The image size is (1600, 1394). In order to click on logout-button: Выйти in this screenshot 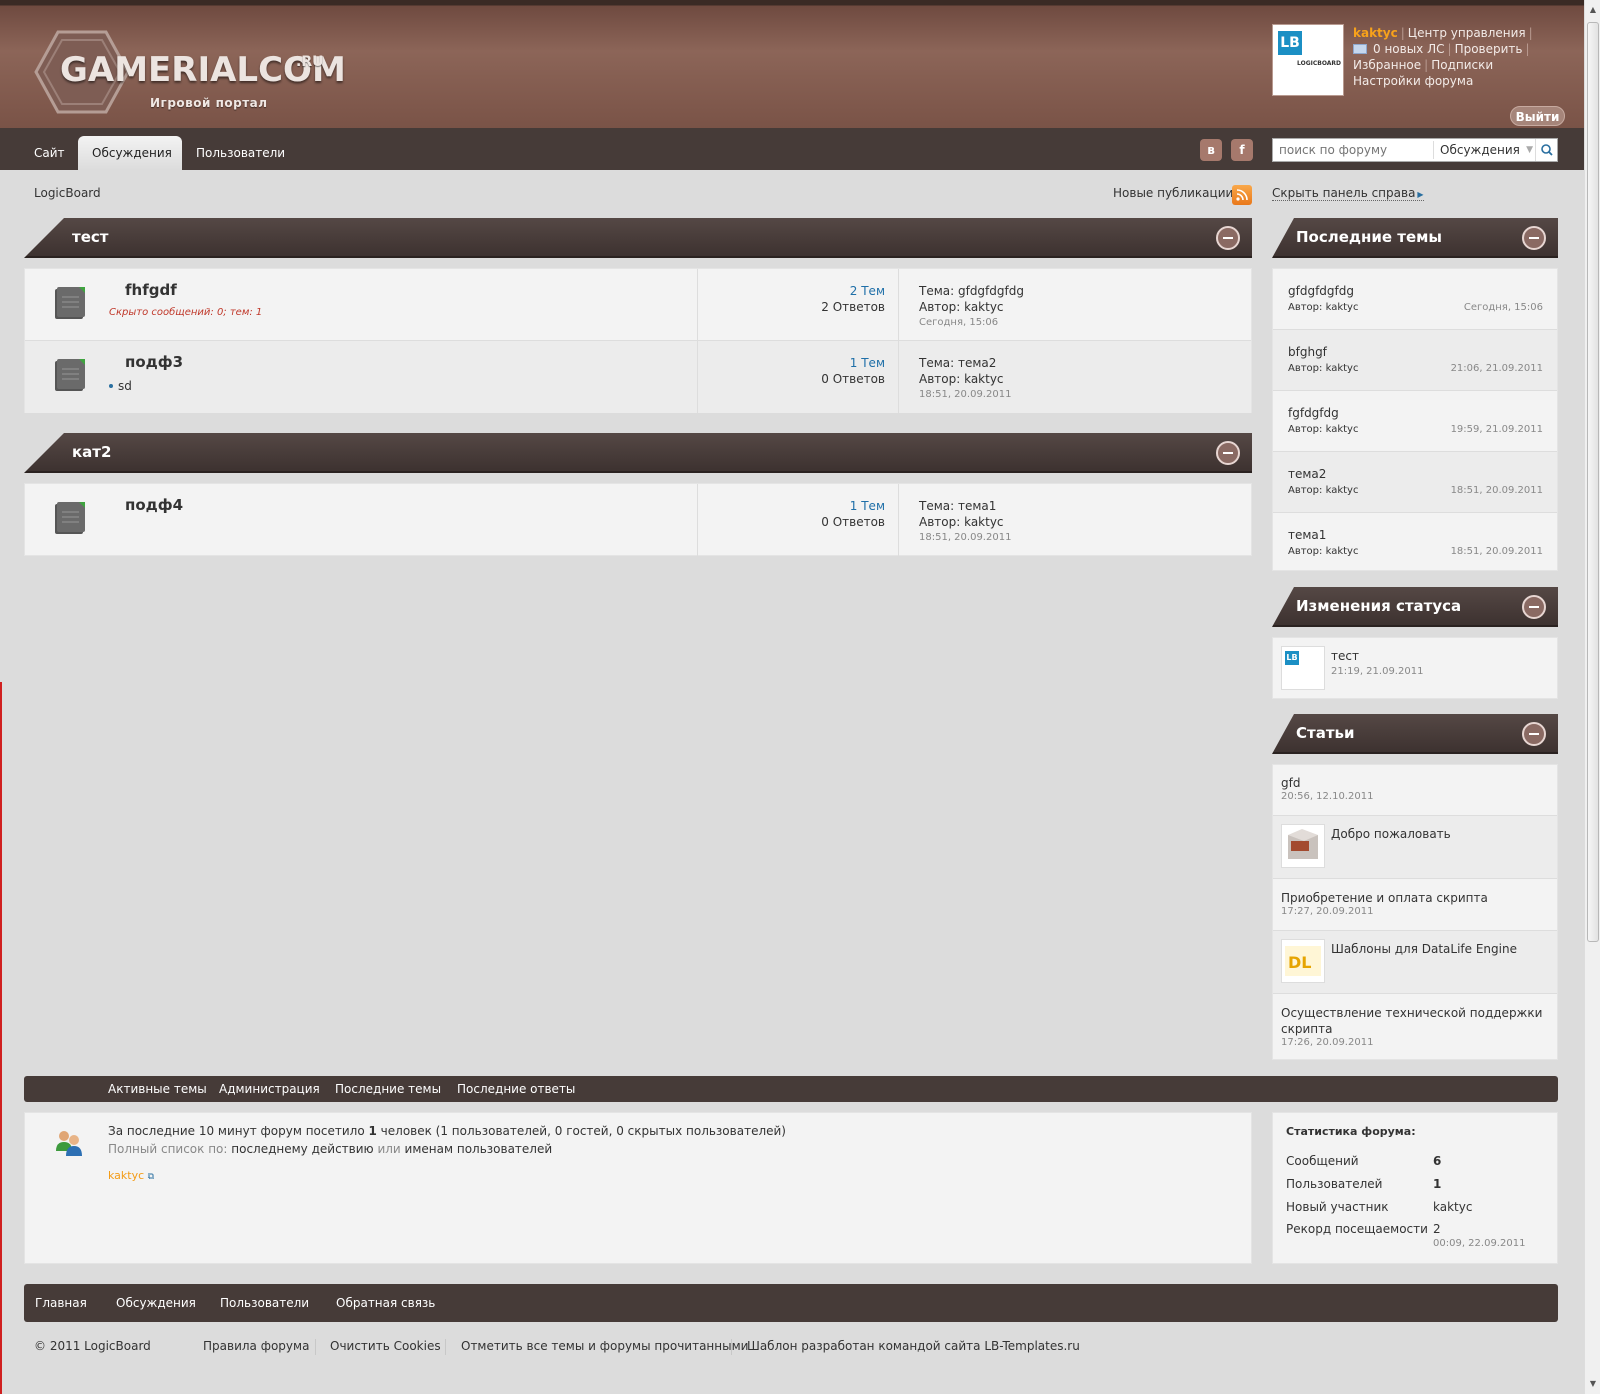, I will do `click(1537, 116)`.